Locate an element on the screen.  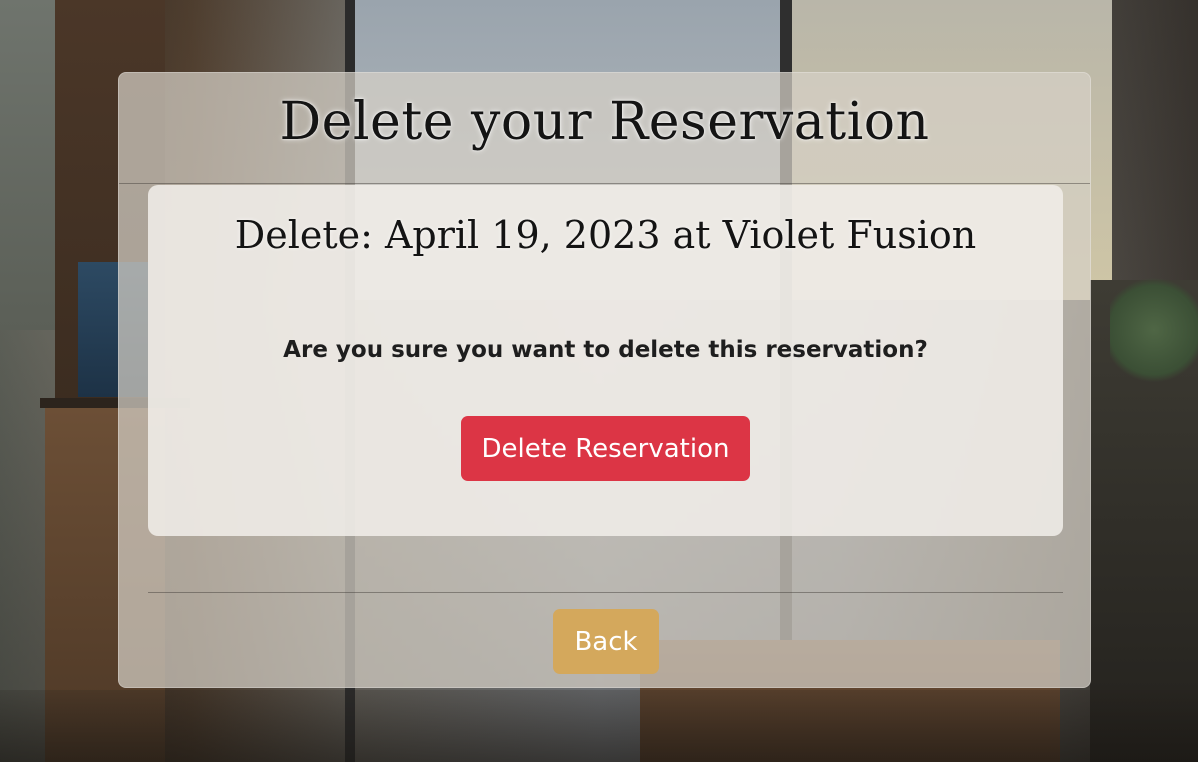
card-header: Delete your Reservation is located at coordinates (604, 128).